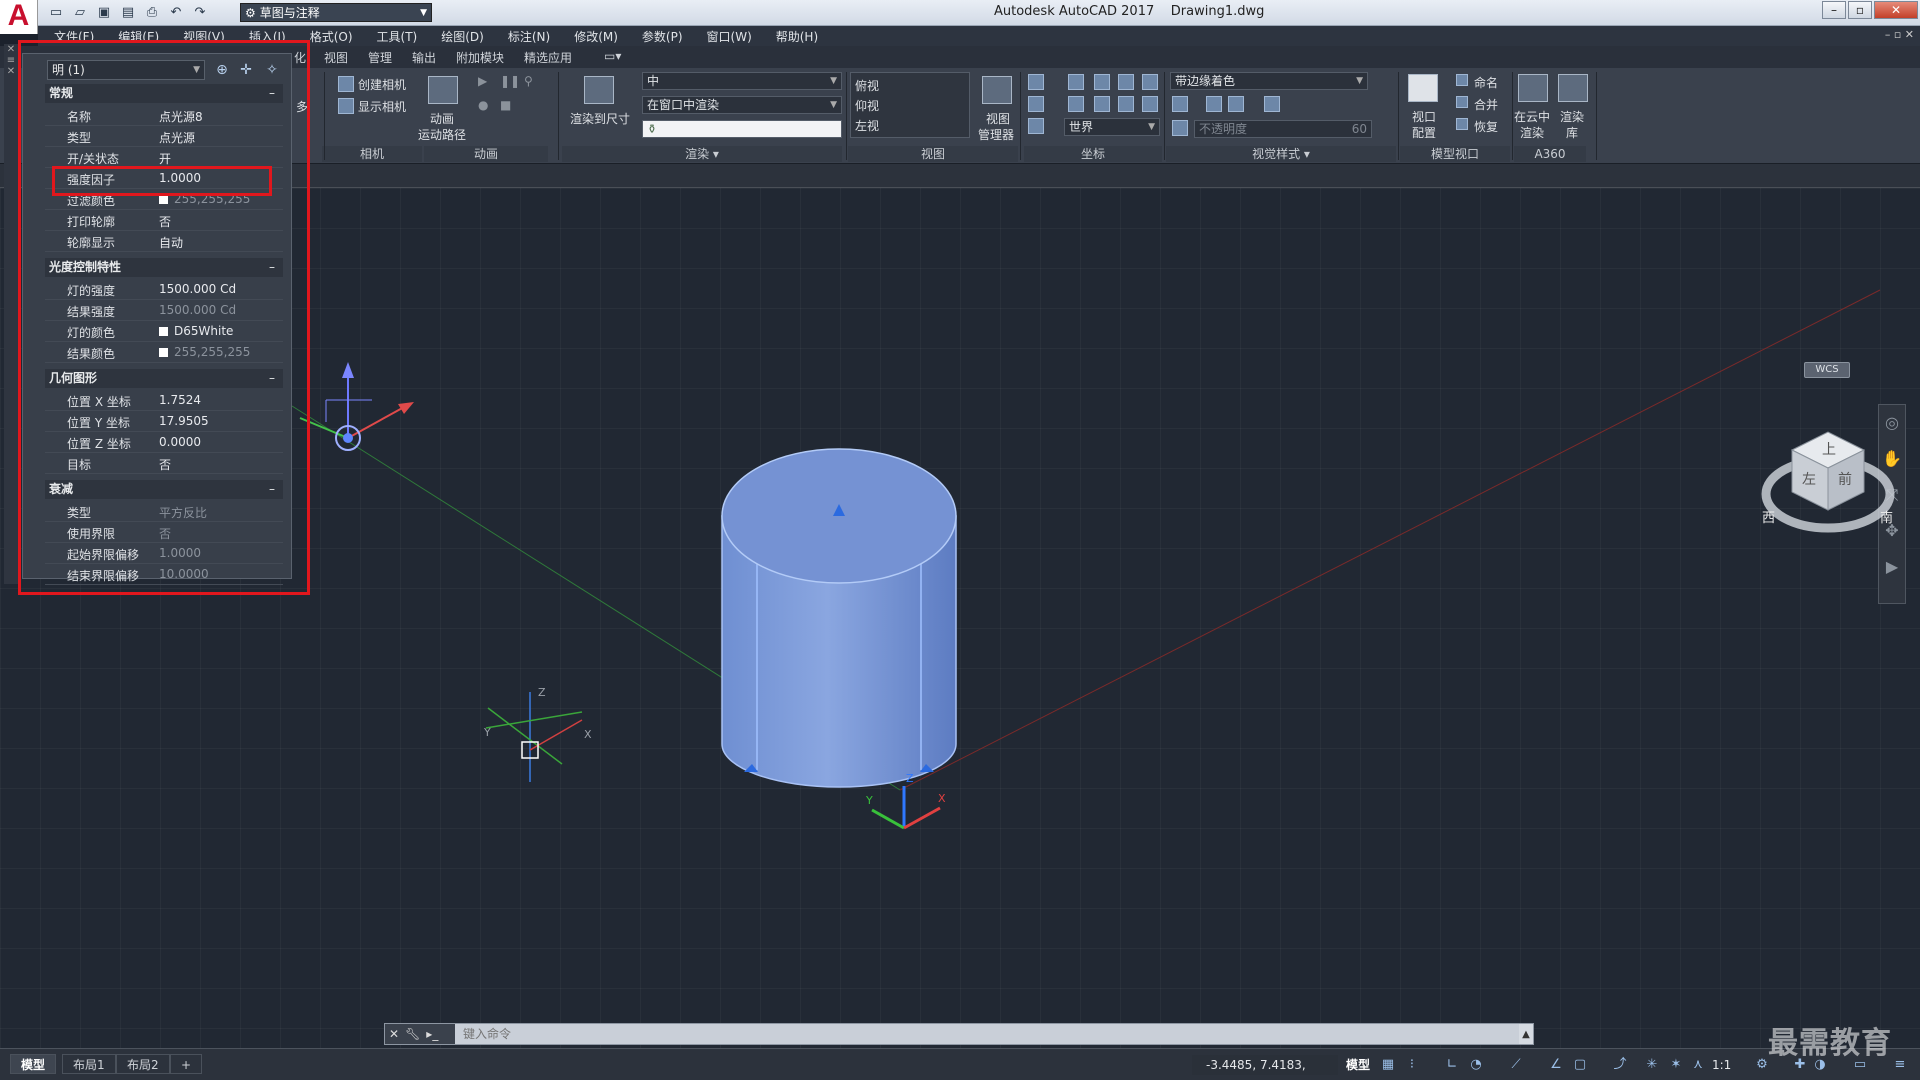 This screenshot has height=1080, width=1920. What do you see at coordinates (742, 81) in the screenshot?
I see `render-quality-dropdown: 中 ▼` at bounding box center [742, 81].